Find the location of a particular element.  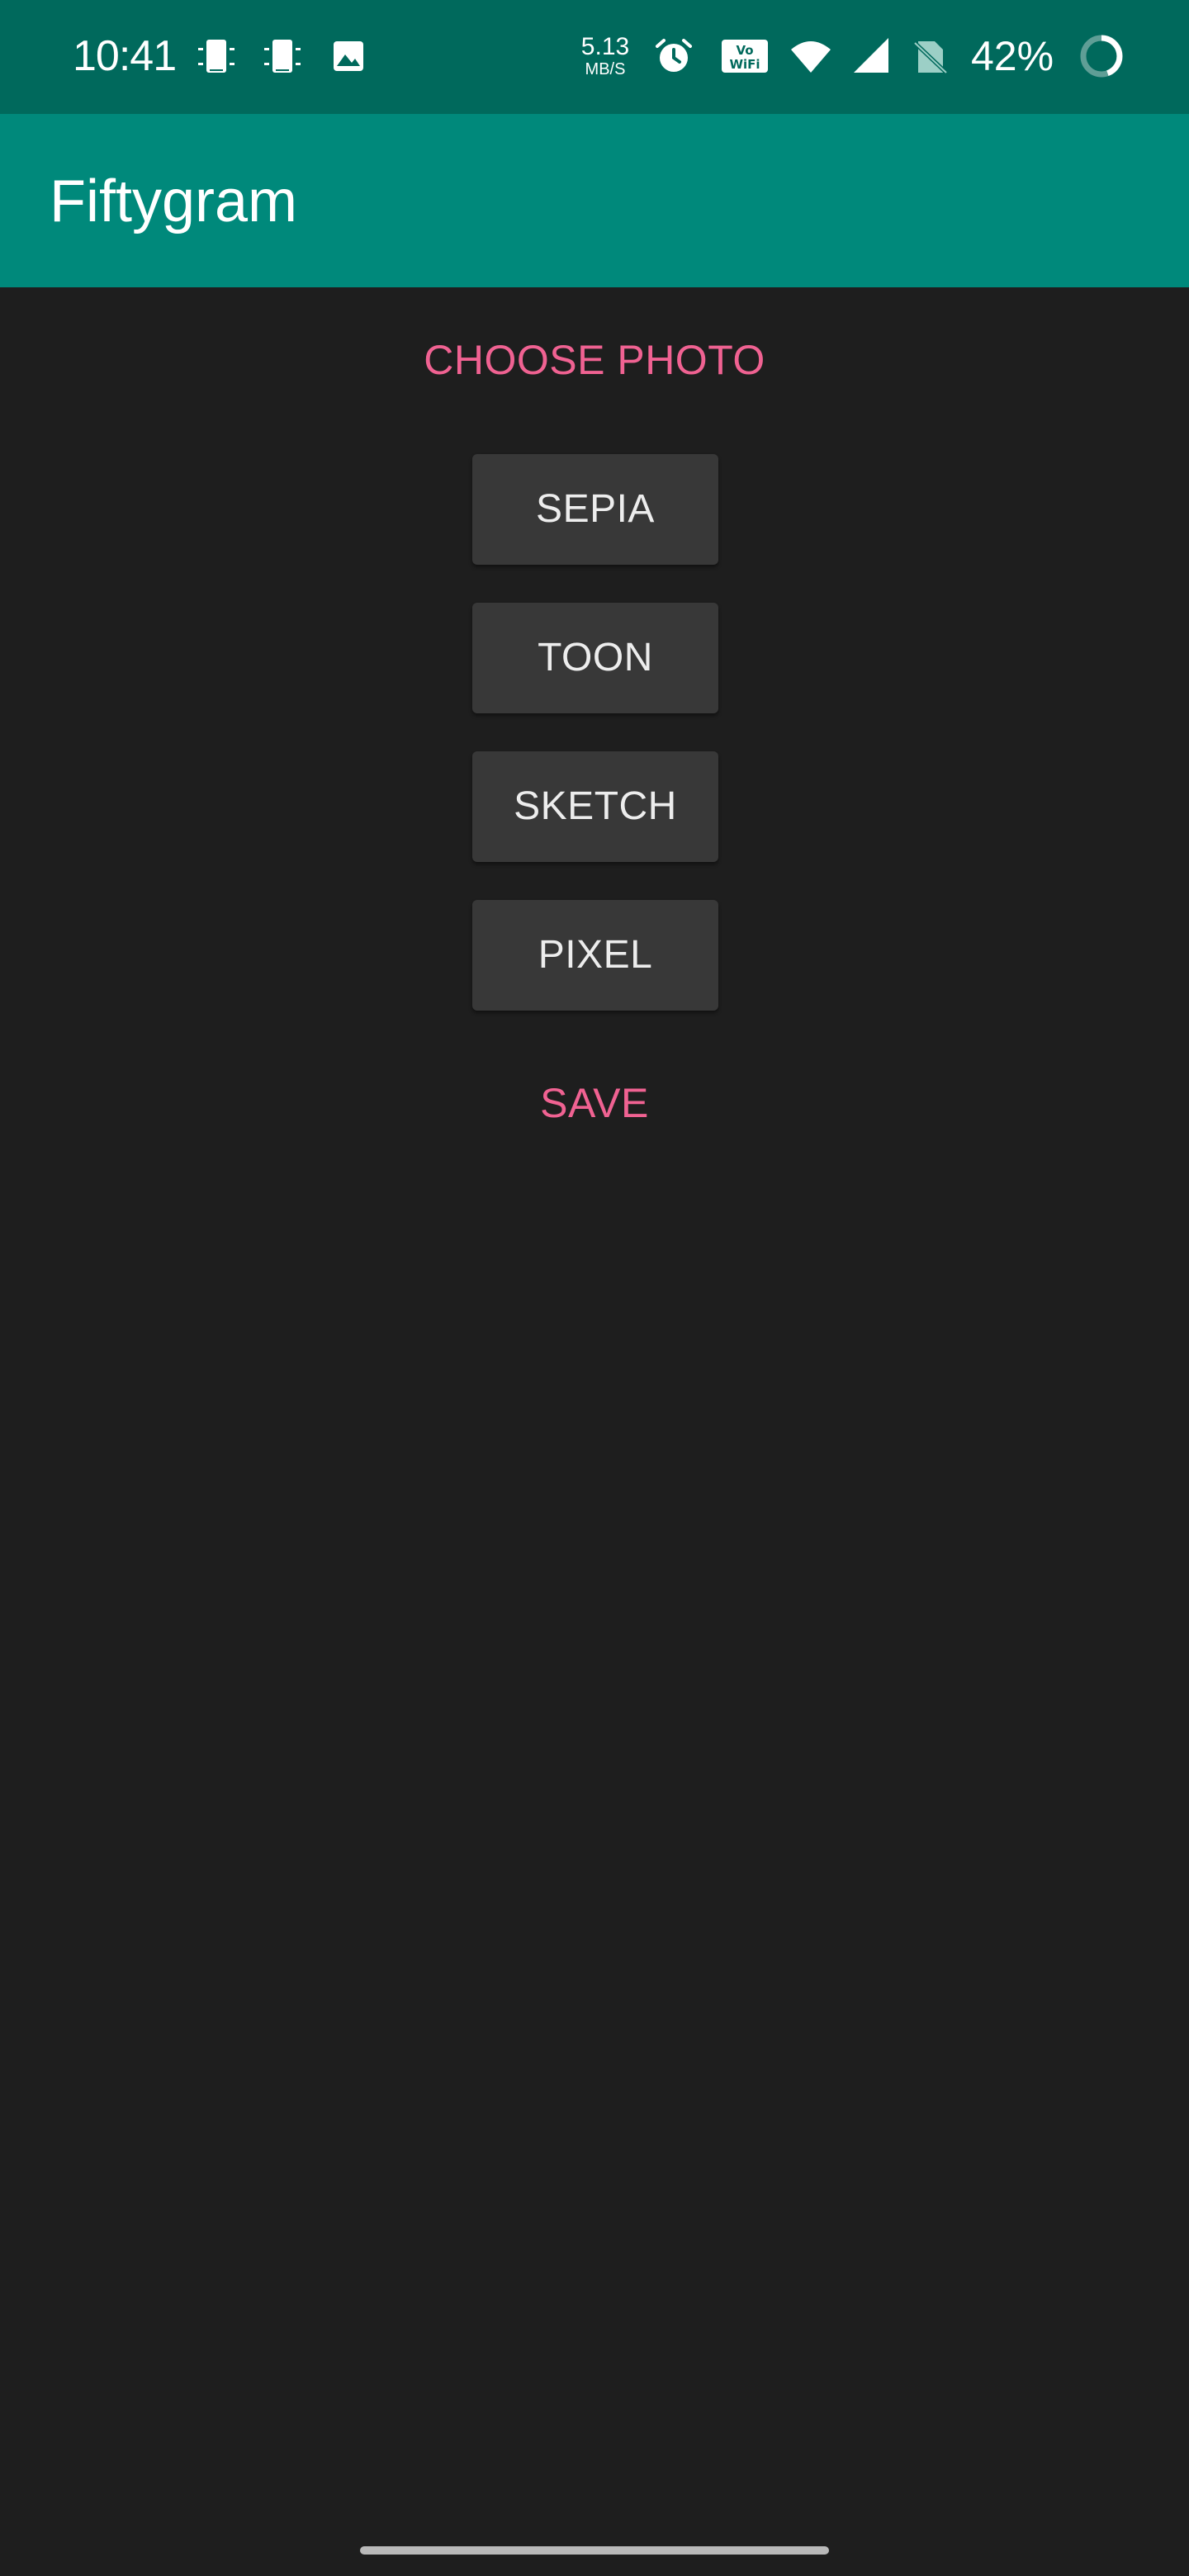

no-sim-icon is located at coordinates (929, 56).